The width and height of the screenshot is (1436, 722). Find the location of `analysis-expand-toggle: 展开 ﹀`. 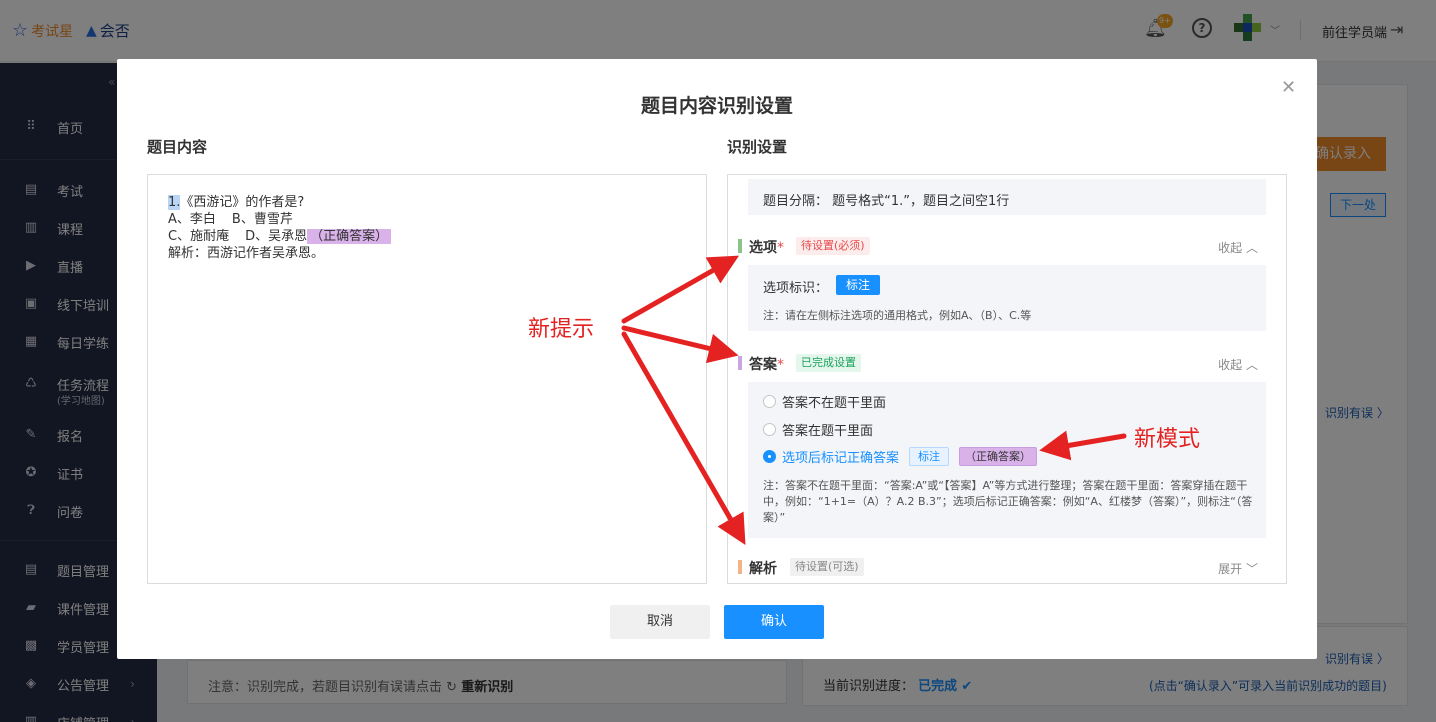

analysis-expand-toggle: 展开 ﹀ is located at coordinates (1238, 568).